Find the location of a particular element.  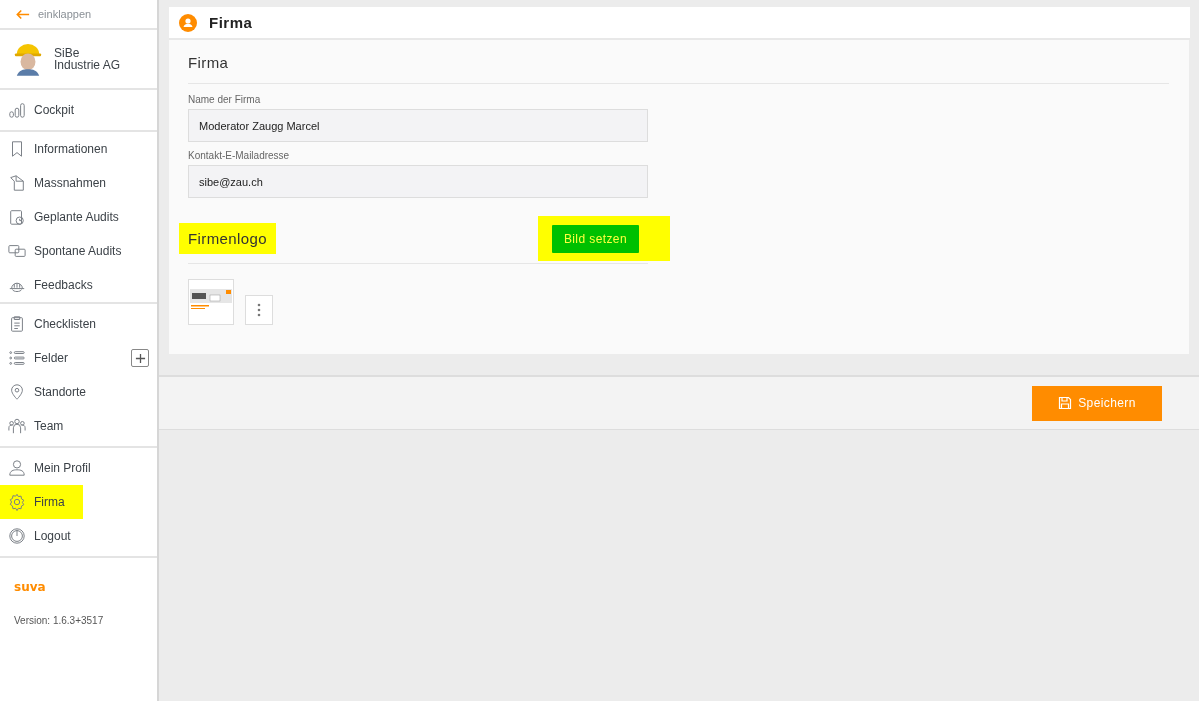

arrow-left-icon is located at coordinates (23, 14).